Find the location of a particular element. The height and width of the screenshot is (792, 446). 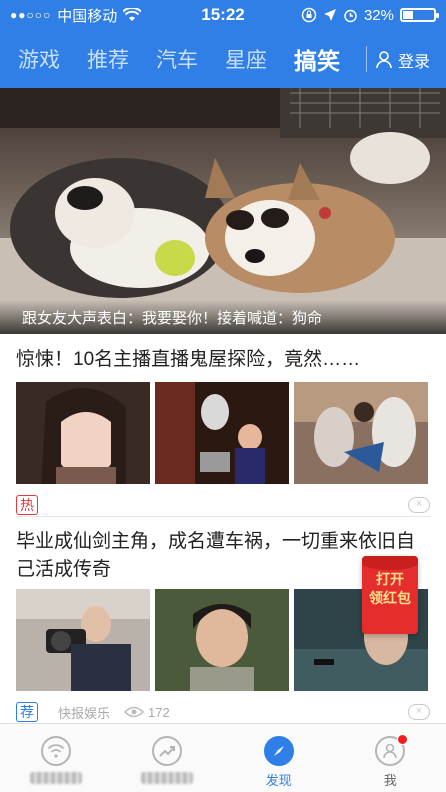

nav-label: 我 is located at coordinates (390, 780).